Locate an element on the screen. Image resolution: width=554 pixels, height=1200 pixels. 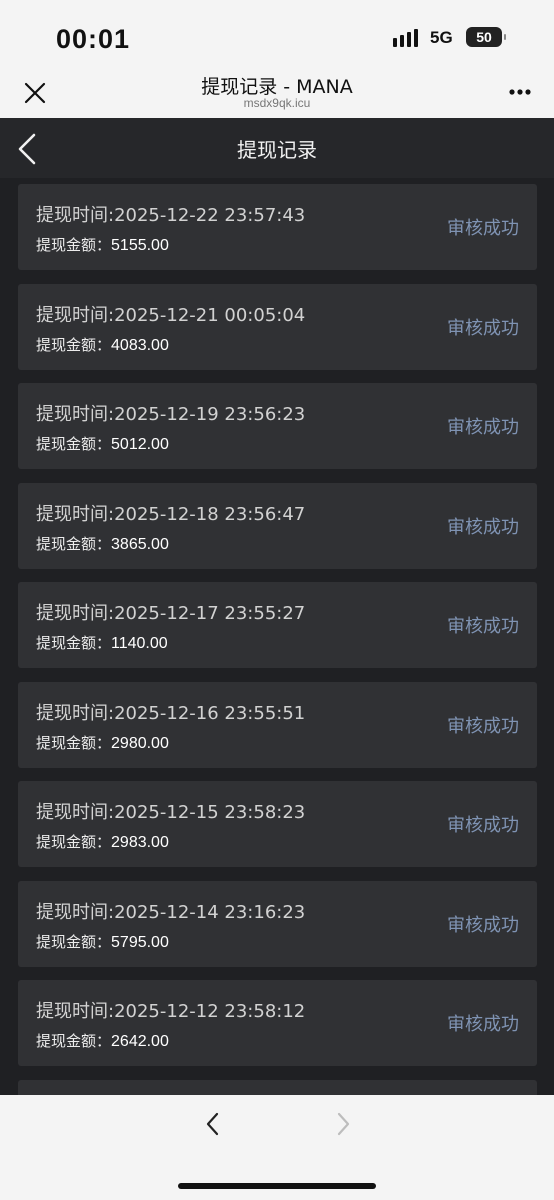
page-title: 提现记录 is located at coordinates (277, 150).